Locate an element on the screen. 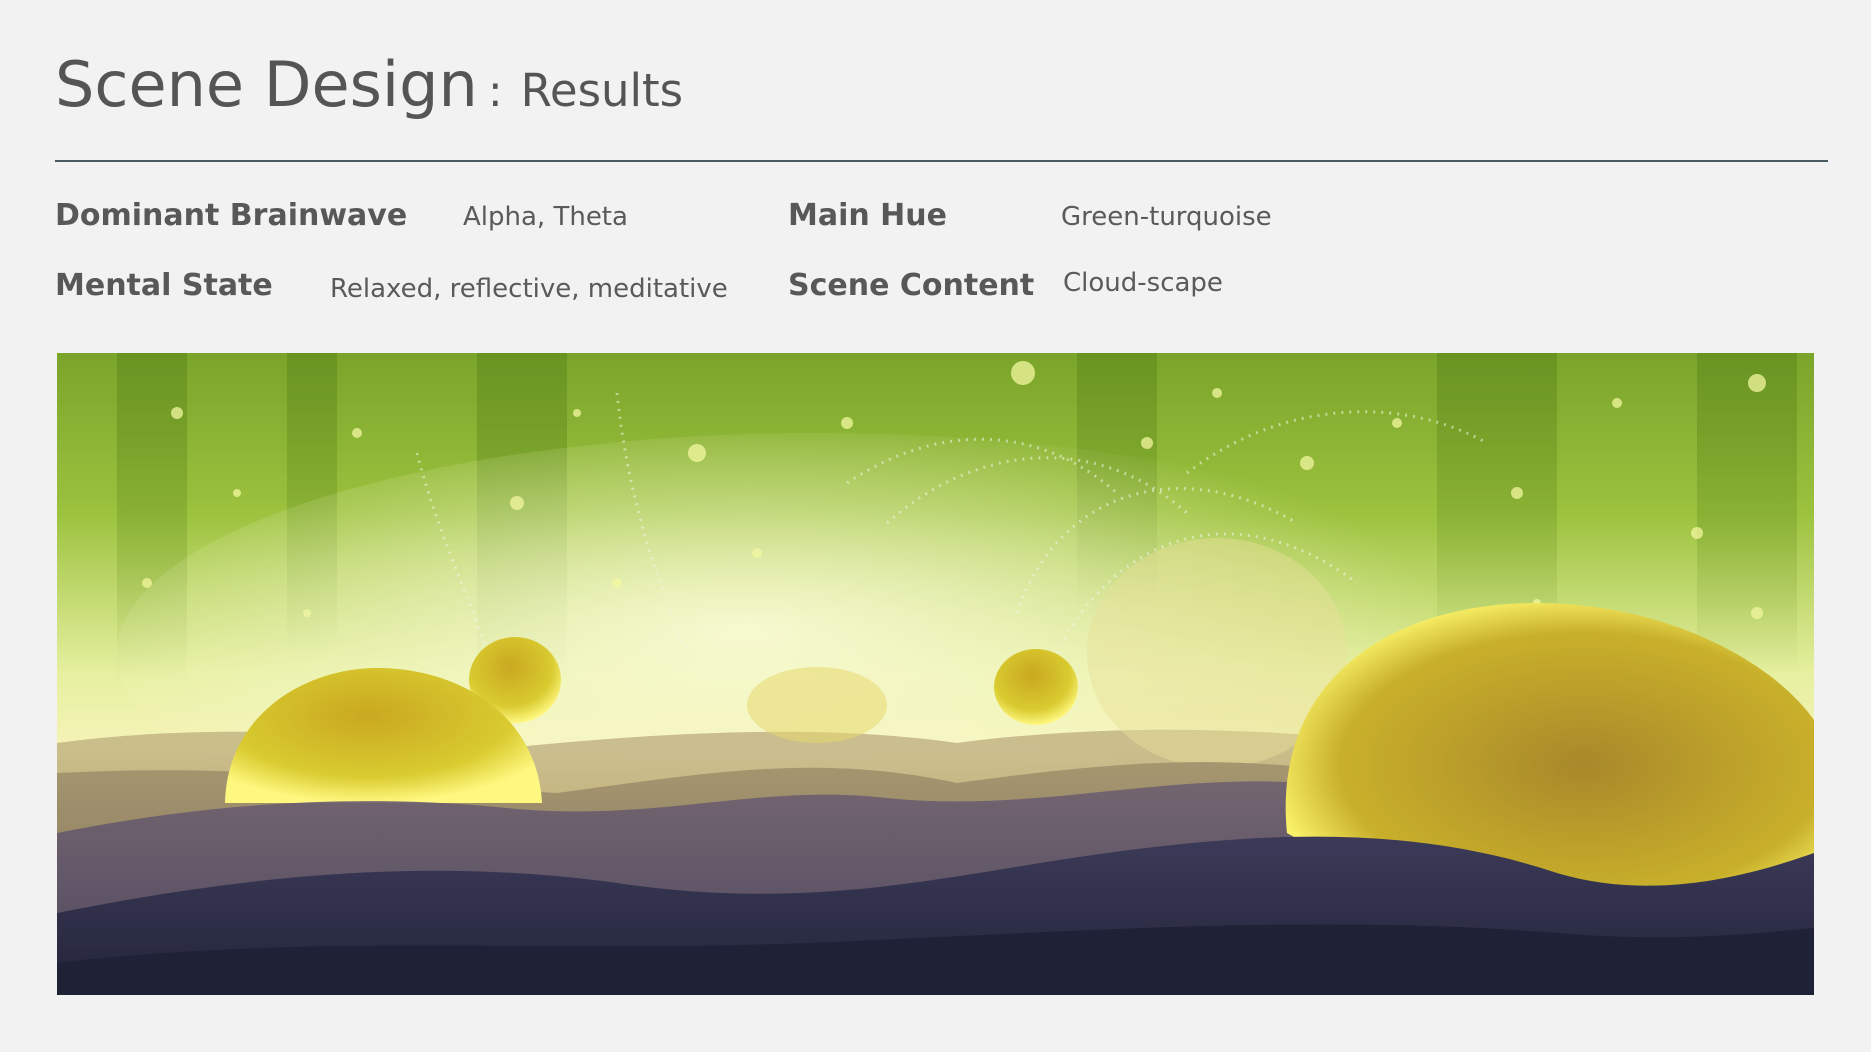  scene-content-label: Scene Content is located at coordinates (911, 285).